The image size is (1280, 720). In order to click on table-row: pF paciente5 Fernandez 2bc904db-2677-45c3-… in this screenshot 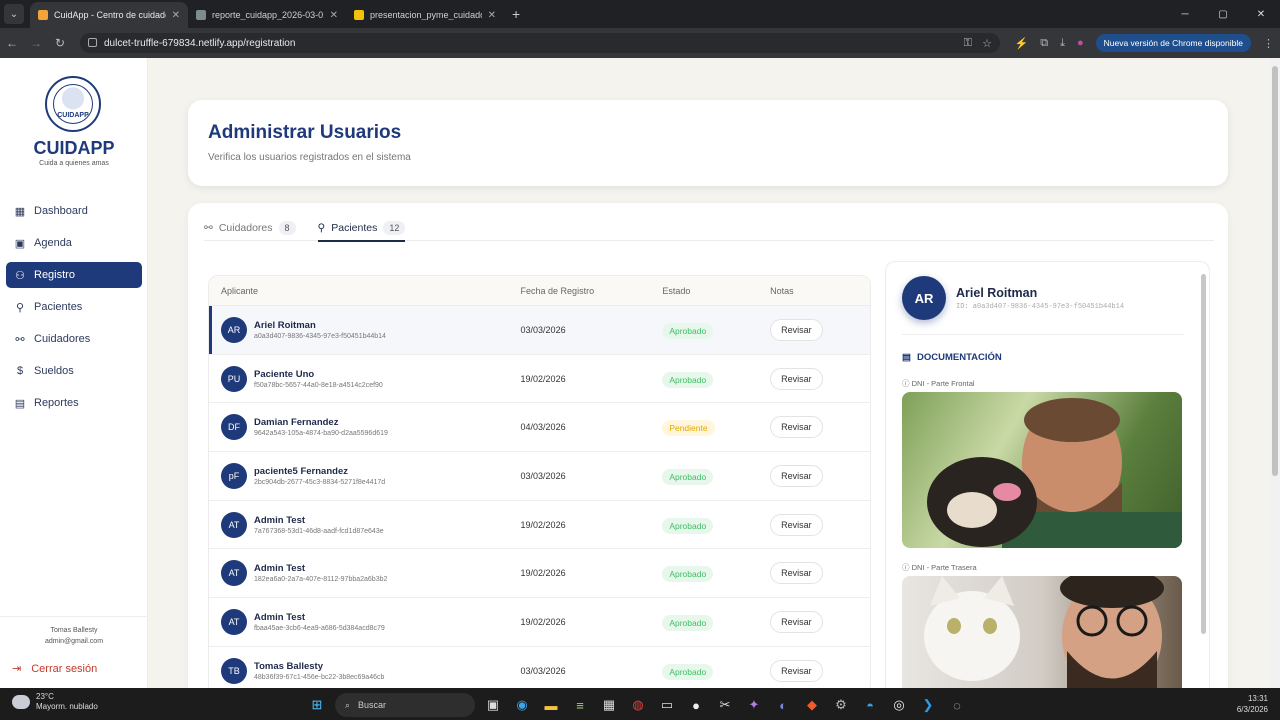, I will do `click(539, 476)`.